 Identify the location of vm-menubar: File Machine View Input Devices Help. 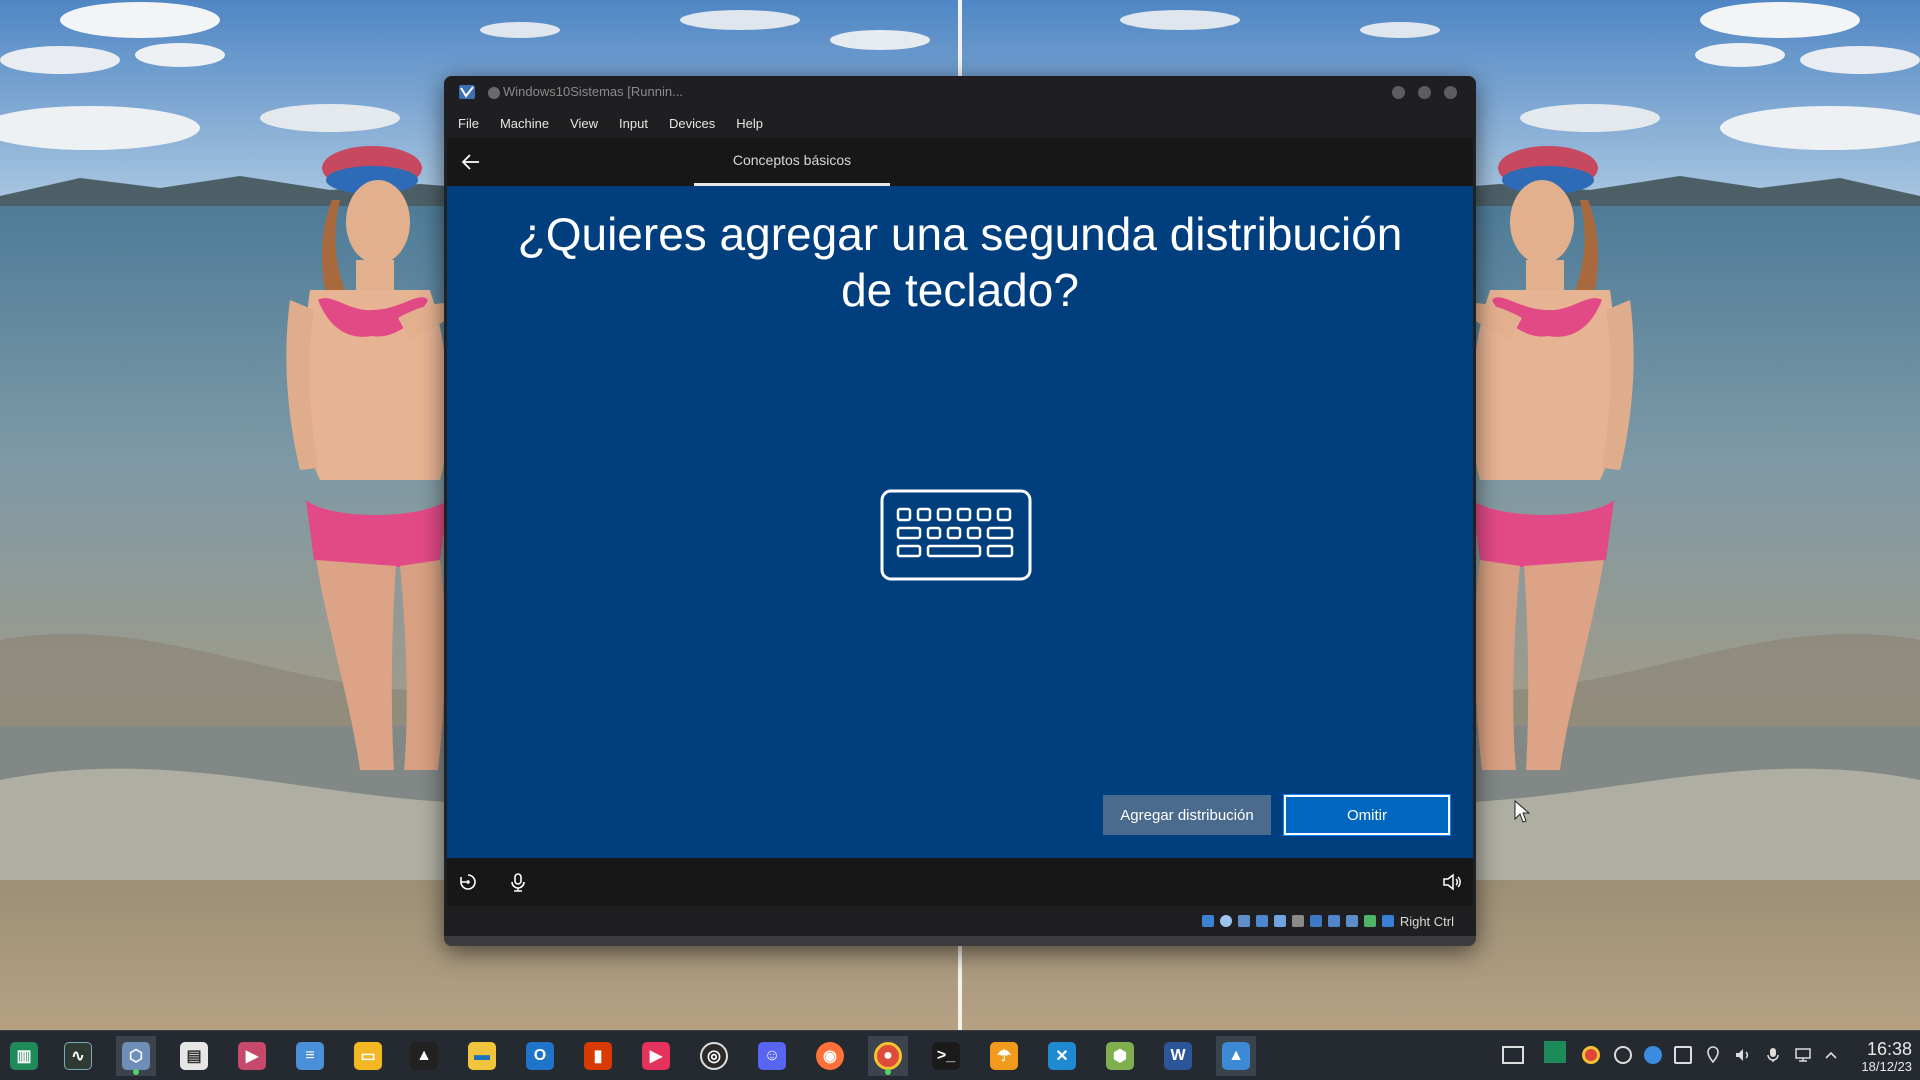
(960, 123).